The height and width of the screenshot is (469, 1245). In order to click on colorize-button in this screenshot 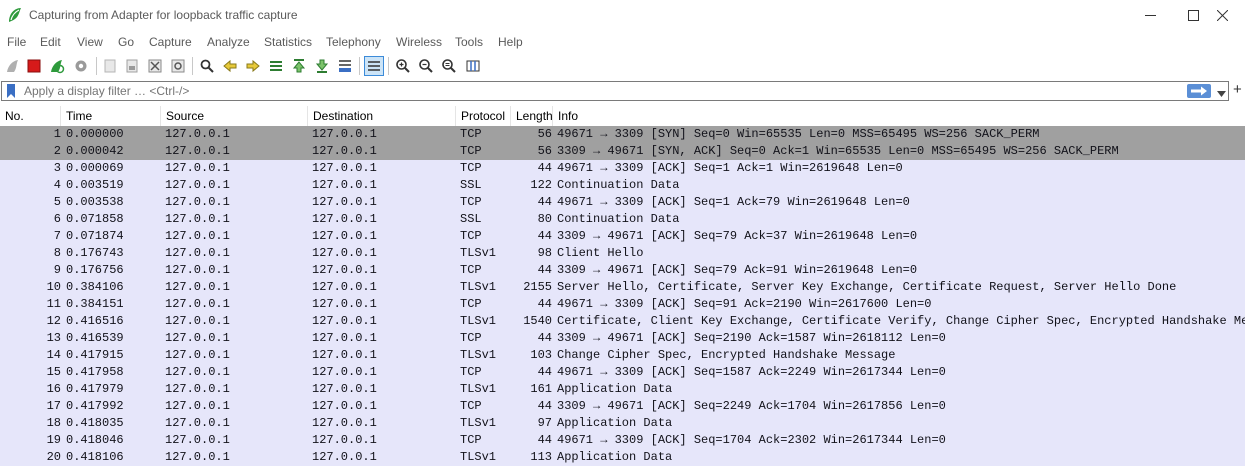, I will do `click(374, 66)`.